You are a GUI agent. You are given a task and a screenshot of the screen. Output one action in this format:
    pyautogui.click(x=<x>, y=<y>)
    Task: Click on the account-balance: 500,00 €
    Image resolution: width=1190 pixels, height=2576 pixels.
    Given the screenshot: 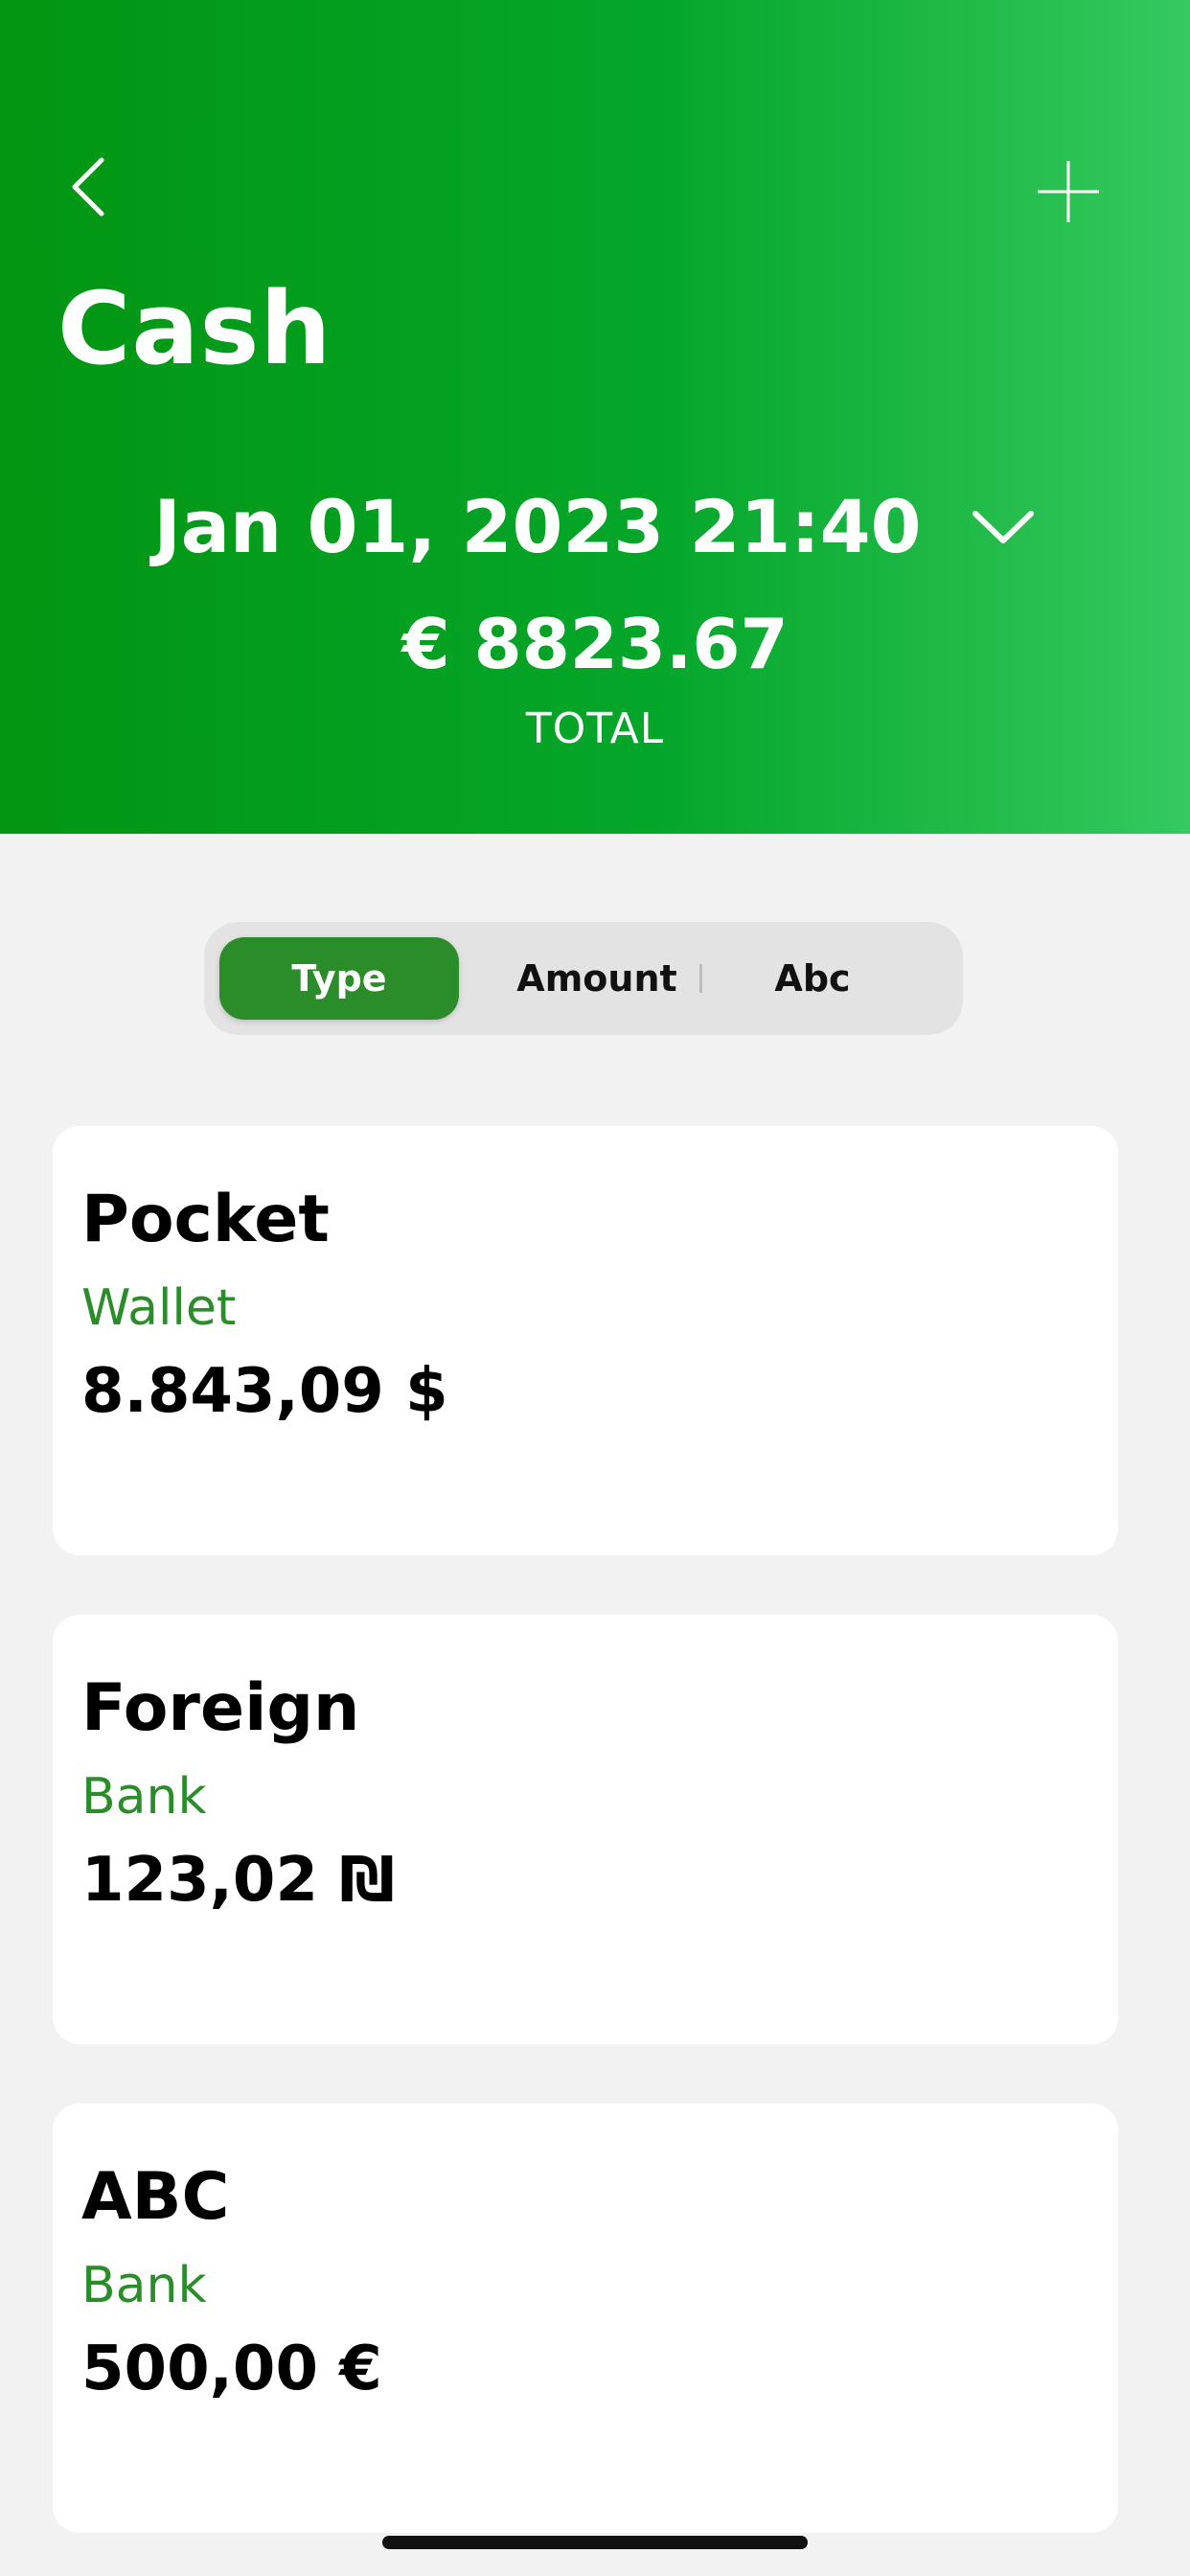 What is the action you would take?
    pyautogui.click(x=232, y=2369)
    